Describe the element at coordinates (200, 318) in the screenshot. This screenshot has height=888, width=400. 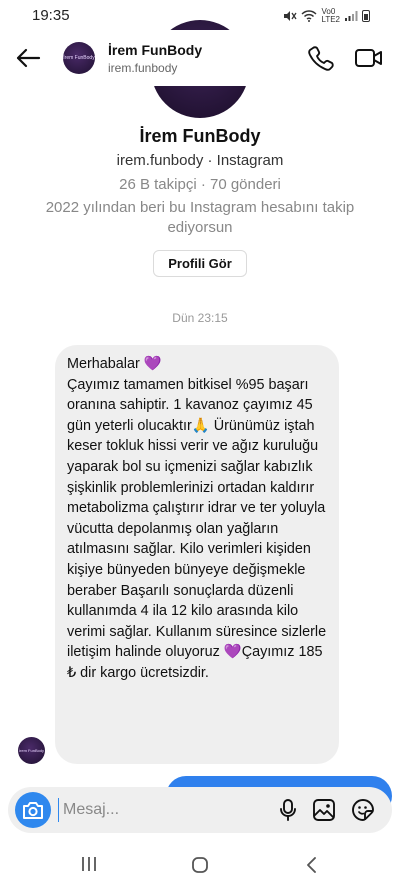
I see `message-timestamp: Dün 23:15` at that location.